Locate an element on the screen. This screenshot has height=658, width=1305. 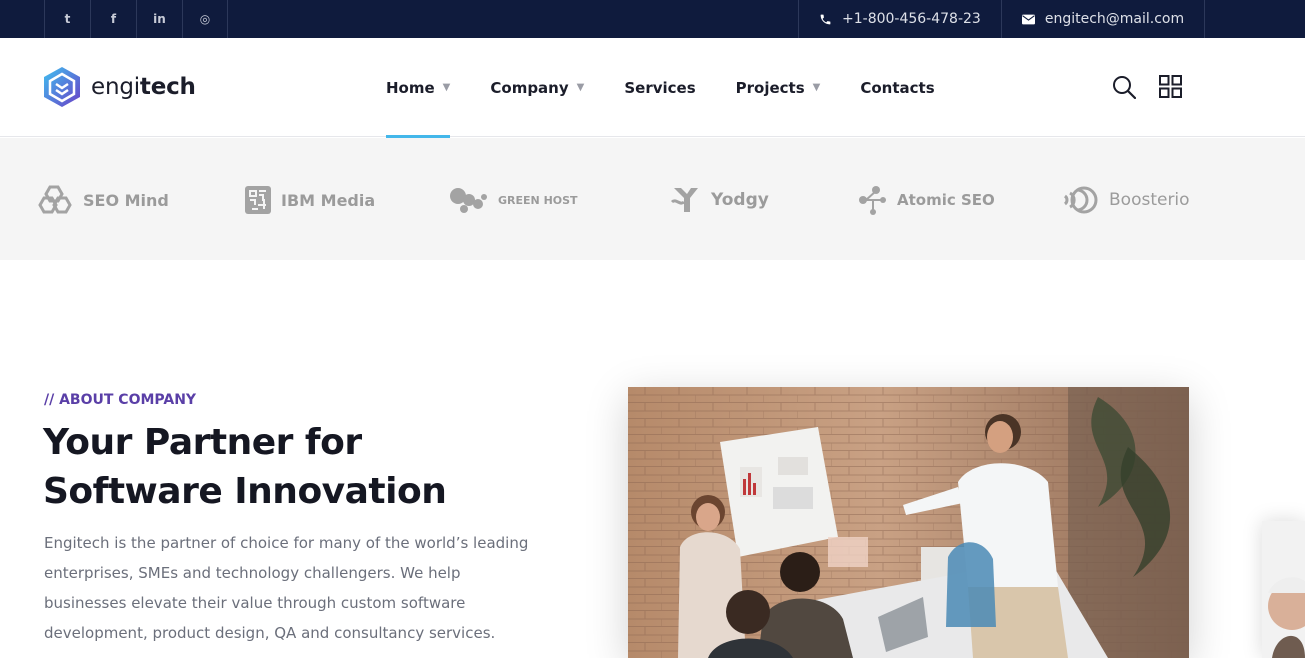
partner-yodgy: Yodgy is located at coordinates (719, 200).